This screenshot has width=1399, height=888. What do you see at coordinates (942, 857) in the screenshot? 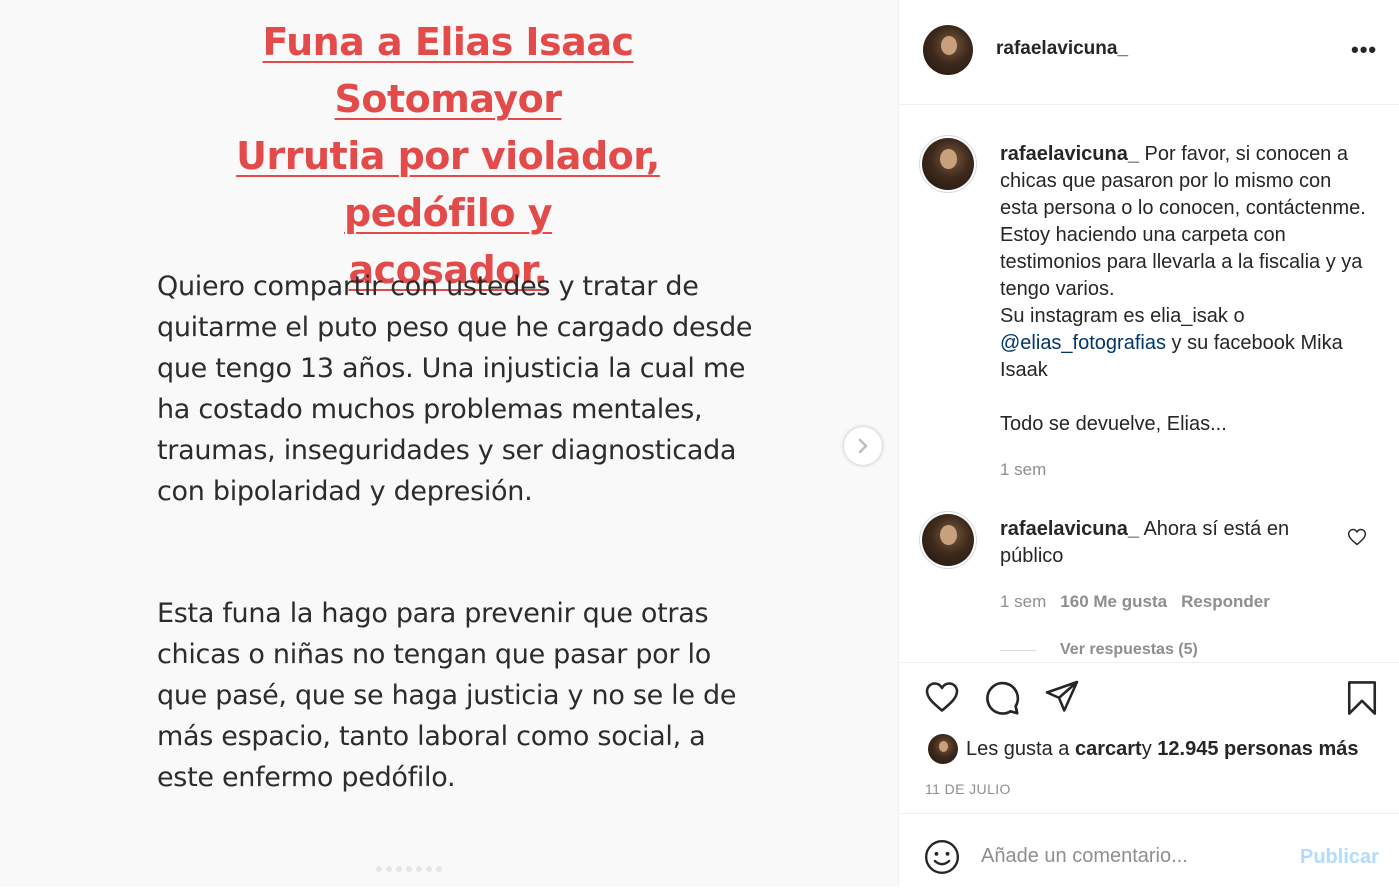
I see `emoji-icon` at bounding box center [942, 857].